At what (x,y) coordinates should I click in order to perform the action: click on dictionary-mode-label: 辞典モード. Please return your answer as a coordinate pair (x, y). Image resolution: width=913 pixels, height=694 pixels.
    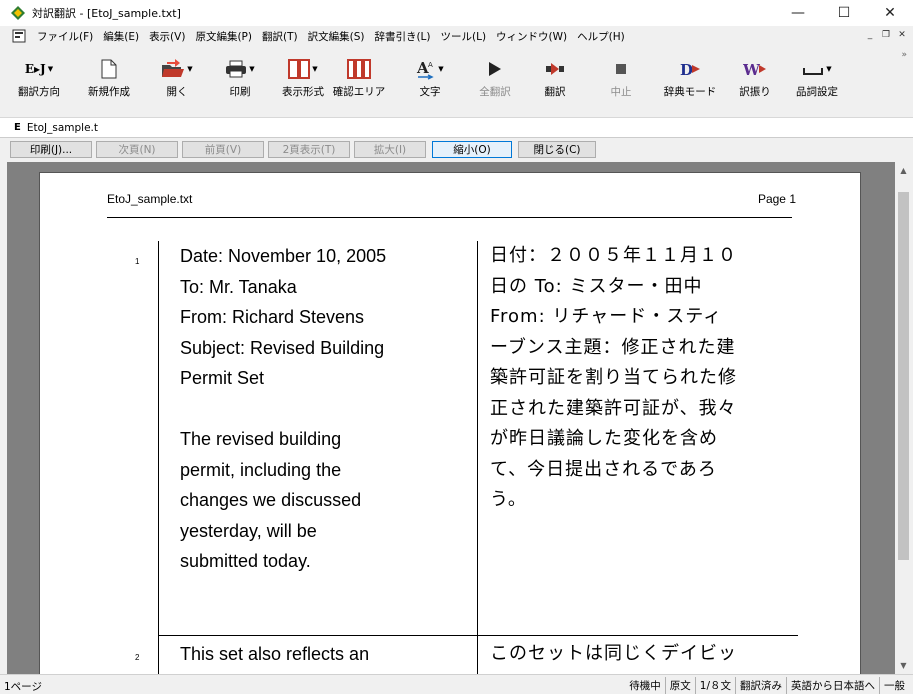
    Looking at the image, I should click on (690, 92).